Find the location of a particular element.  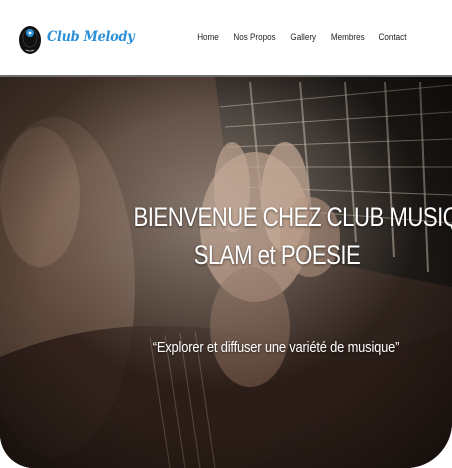

nav-nos-propos: Nos Propos is located at coordinates (254, 37).